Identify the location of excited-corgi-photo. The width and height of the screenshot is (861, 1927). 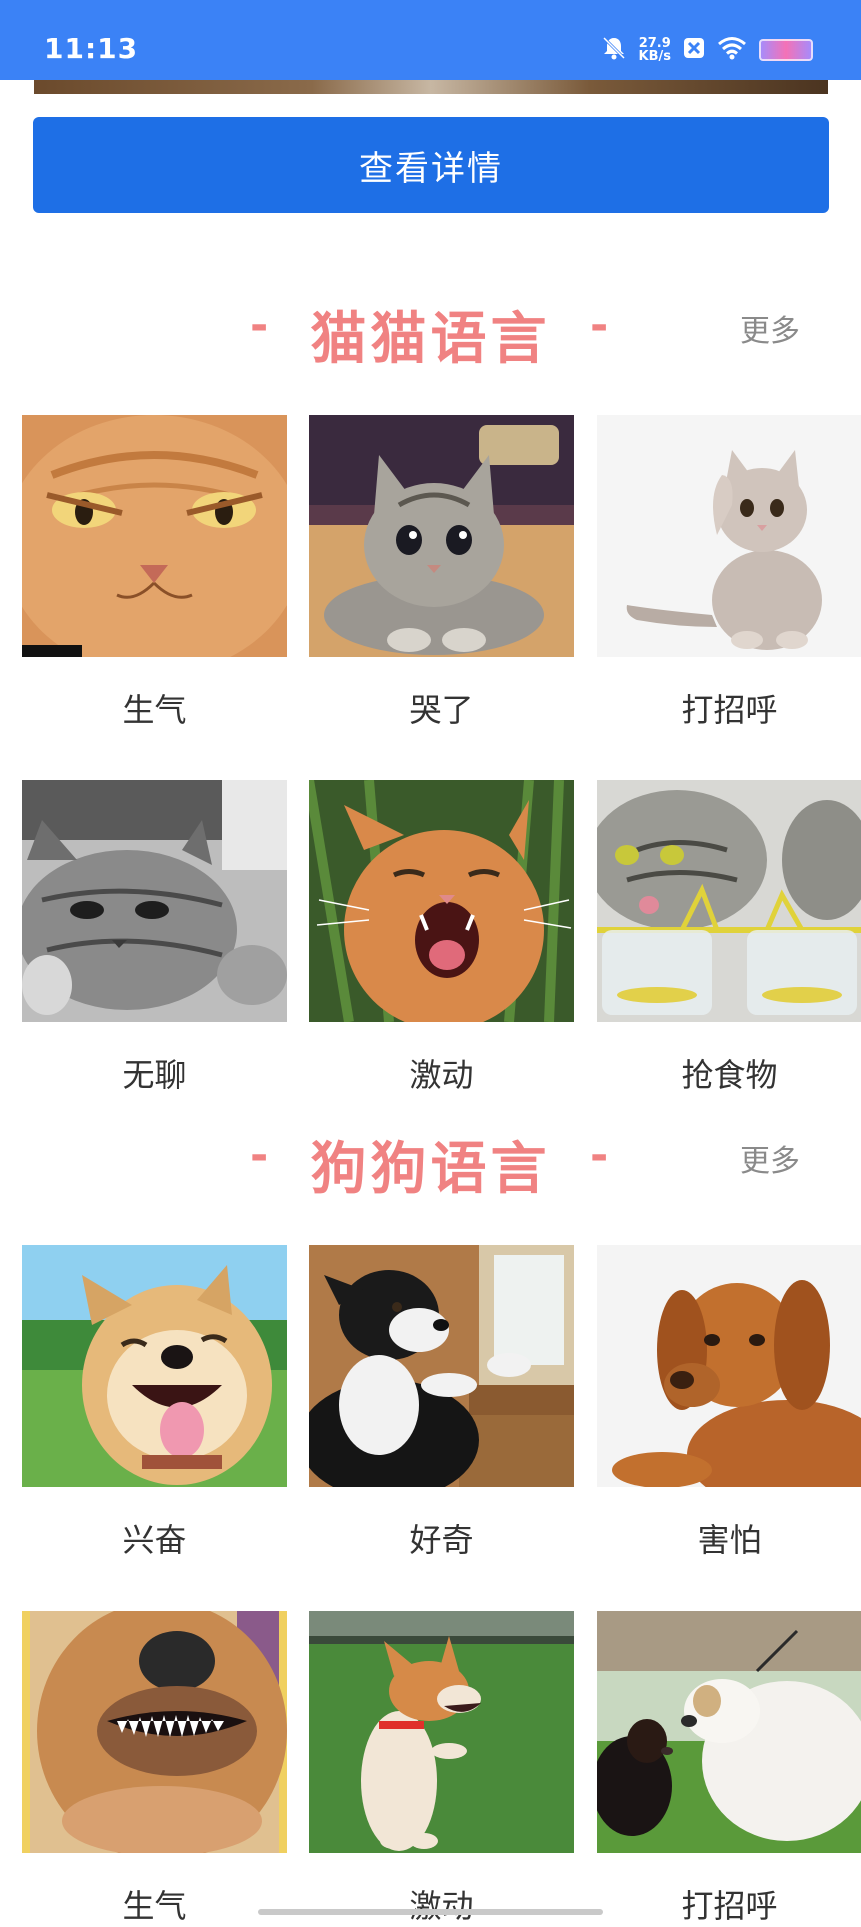
(441, 1732).